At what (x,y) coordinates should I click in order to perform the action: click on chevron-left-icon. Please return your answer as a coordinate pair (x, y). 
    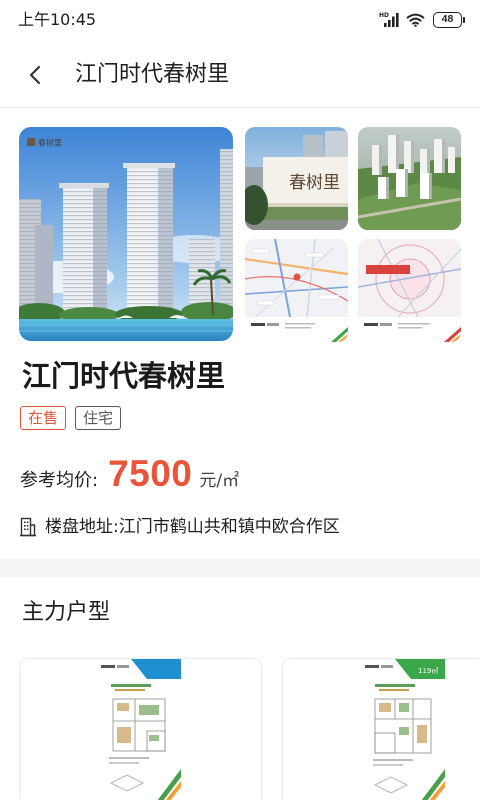
    Looking at the image, I should click on (35, 75).